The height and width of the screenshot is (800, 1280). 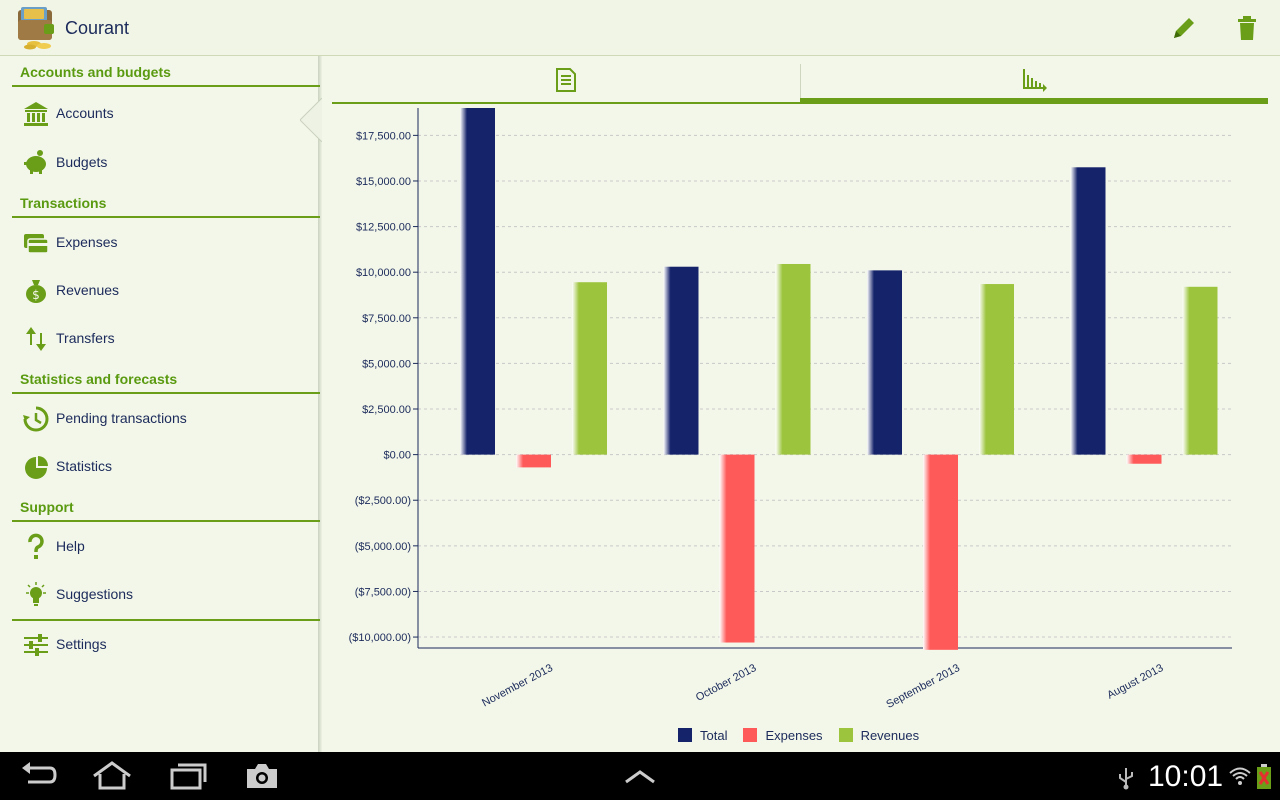 What do you see at coordinates (386, 410) in the screenshot?
I see `y-tick-label: $2,500.00` at bounding box center [386, 410].